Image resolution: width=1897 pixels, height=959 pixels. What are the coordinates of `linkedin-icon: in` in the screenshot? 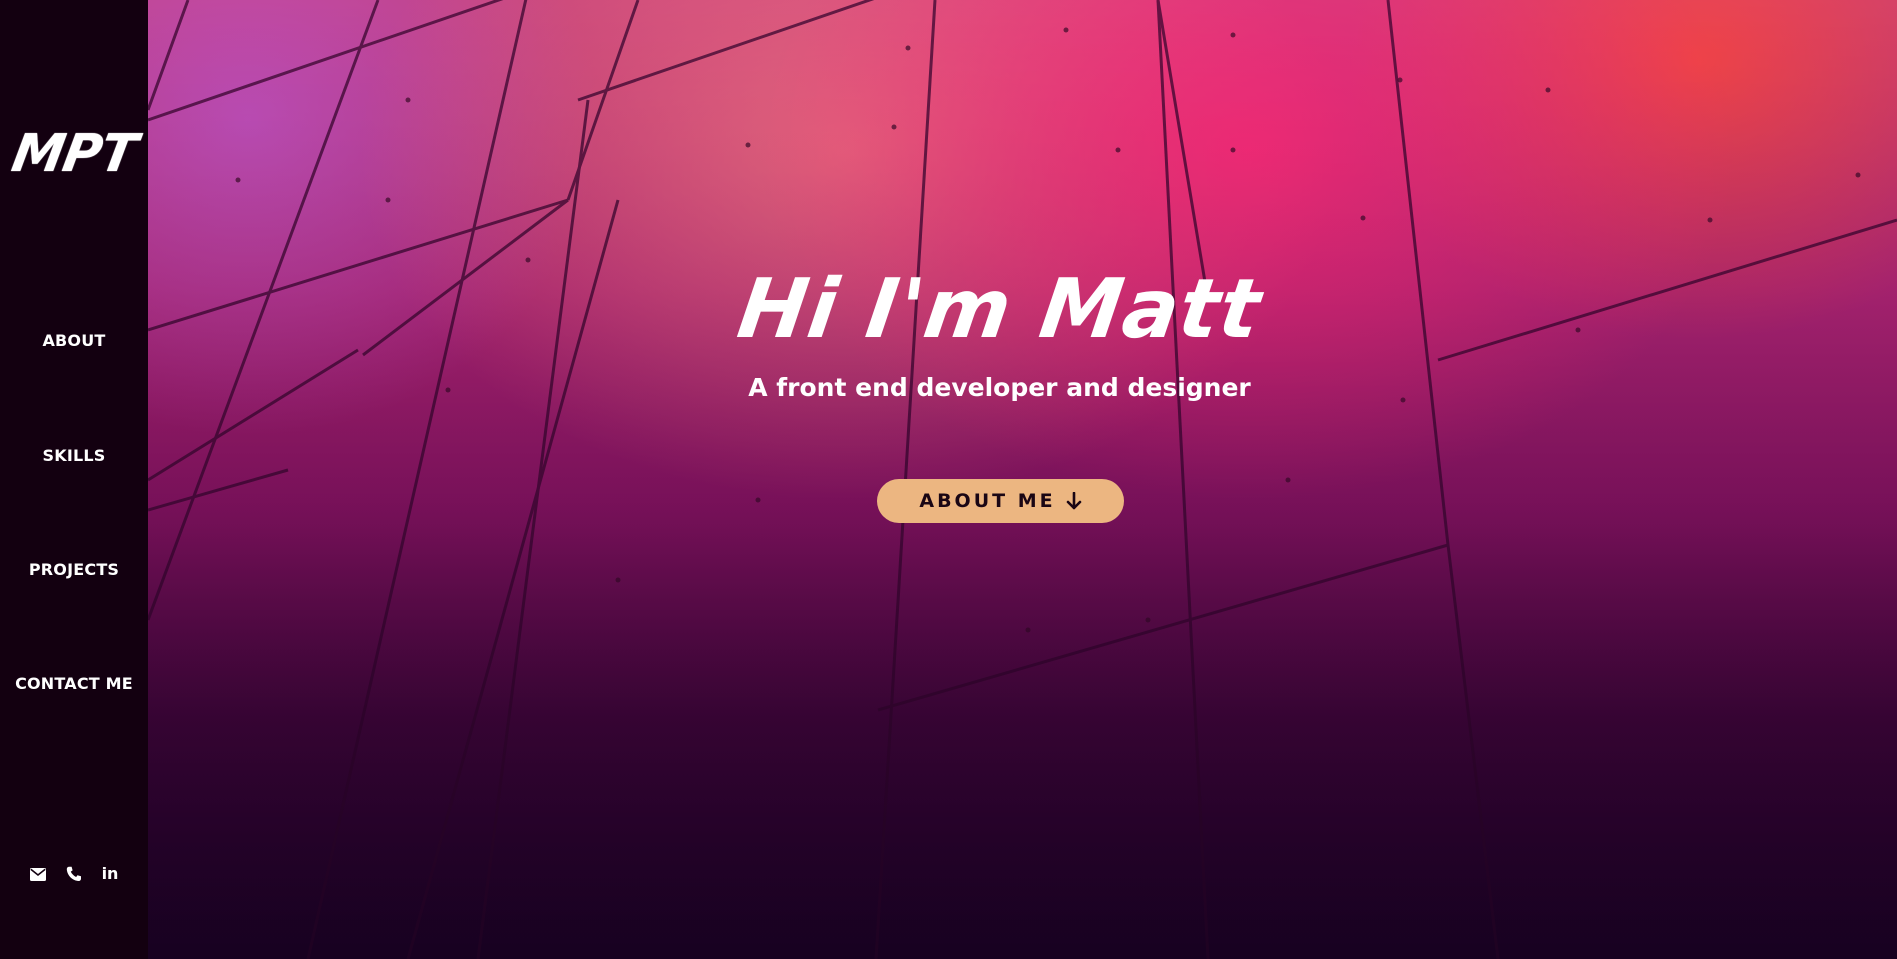 It's located at (110, 874).